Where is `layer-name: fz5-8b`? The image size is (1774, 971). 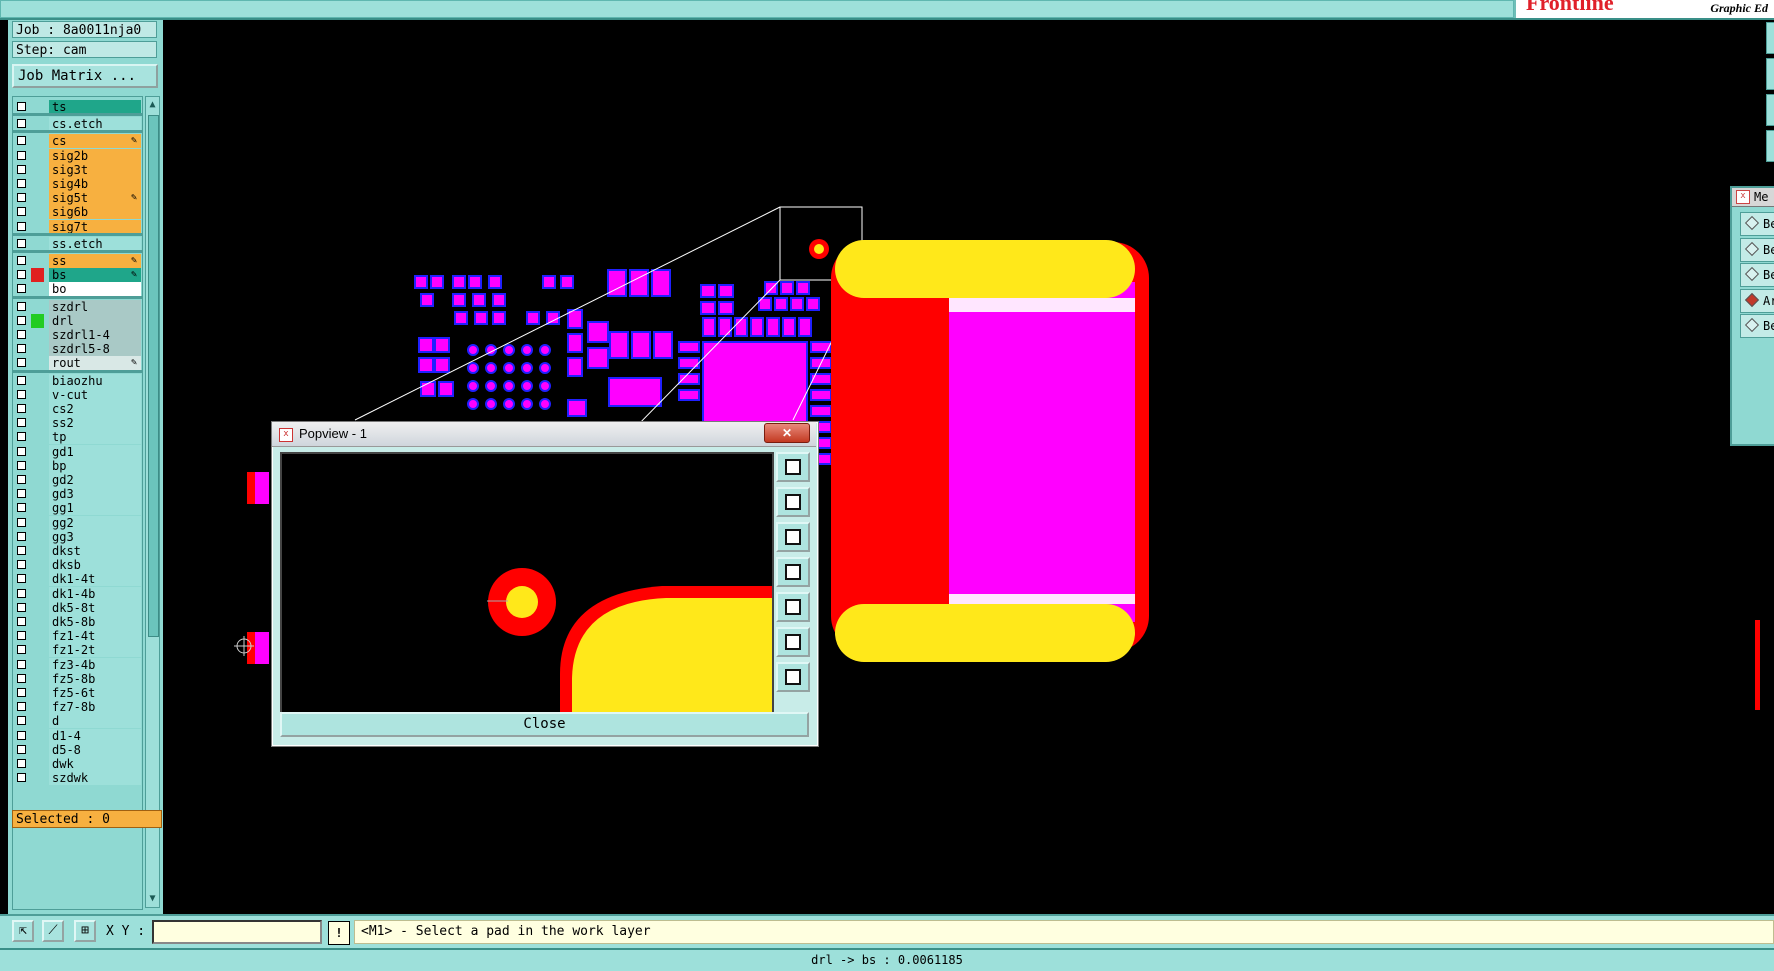 layer-name: fz5-8b is located at coordinates (95, 678).